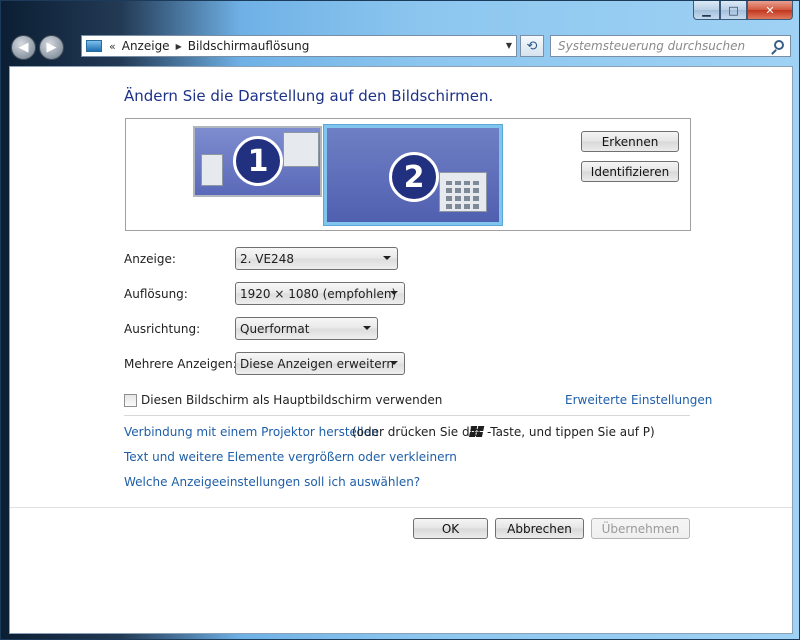 This screenshot has width=800, height=640. I want to click on grid-icon, so click(464, 195).